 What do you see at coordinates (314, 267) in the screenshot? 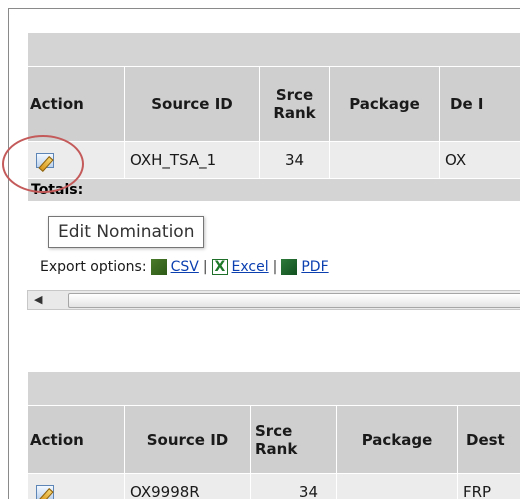
I see `export-pdf-link: PDF` at bounding box center [314, 267].